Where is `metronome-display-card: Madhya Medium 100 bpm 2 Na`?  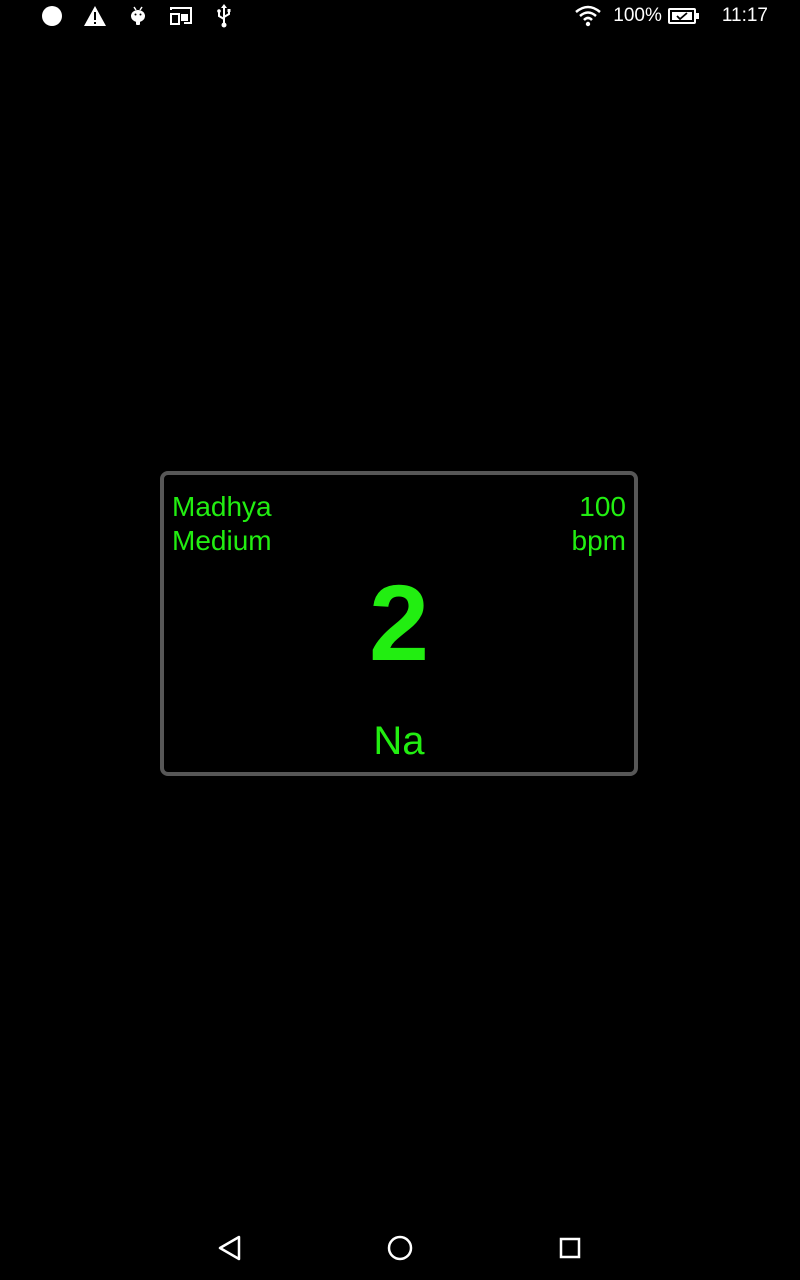
metronome-display-card: Madhya Medium 100 bpm 2 Na is located at coordinates (399, 623).